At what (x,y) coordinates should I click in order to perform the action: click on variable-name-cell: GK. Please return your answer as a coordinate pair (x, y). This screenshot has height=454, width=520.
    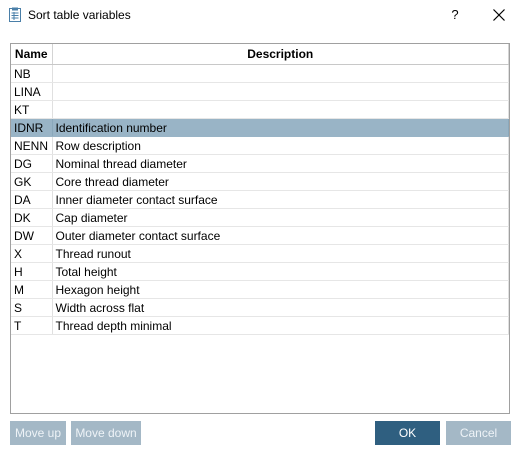
    Looking at the image, I should click on (32, 181).